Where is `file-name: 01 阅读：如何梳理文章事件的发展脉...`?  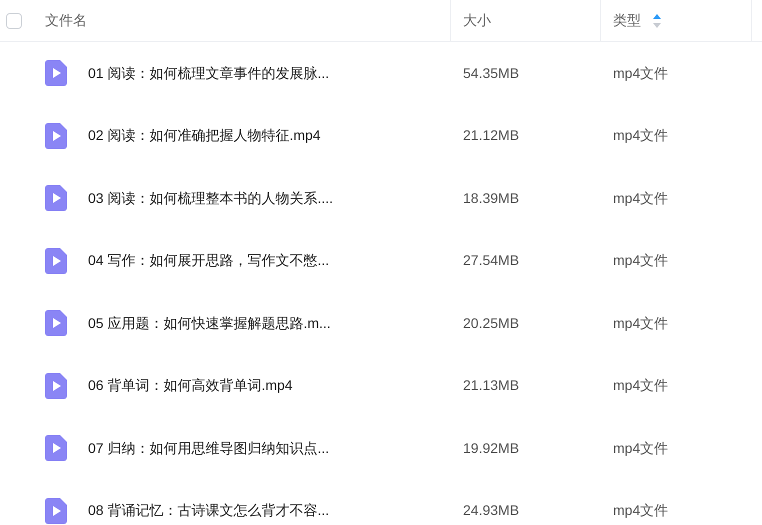 file-name: 01 阅读：如何梳理文章事件的发展脉... is located at coordinates (209, 73).